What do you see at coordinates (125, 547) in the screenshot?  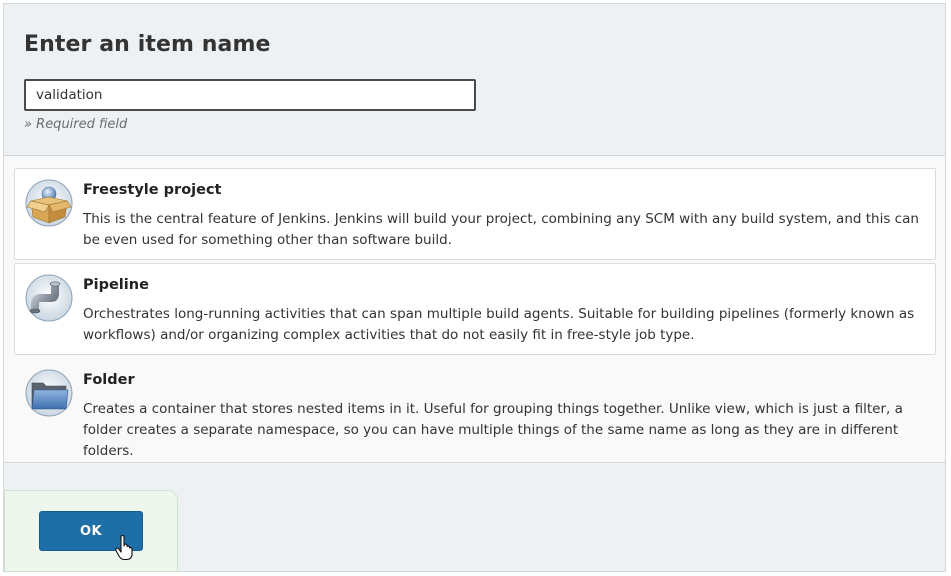 I see `hand-pointer-cursor-icon` at bounding box center [125, 547].